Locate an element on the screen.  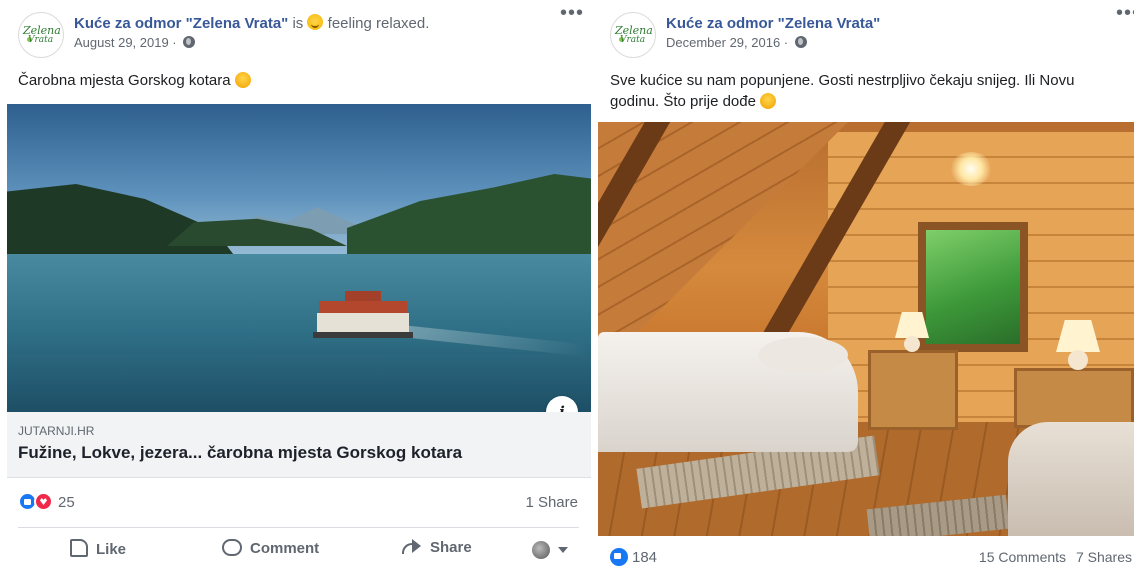
share-icon is located at coordinates (412, 547).